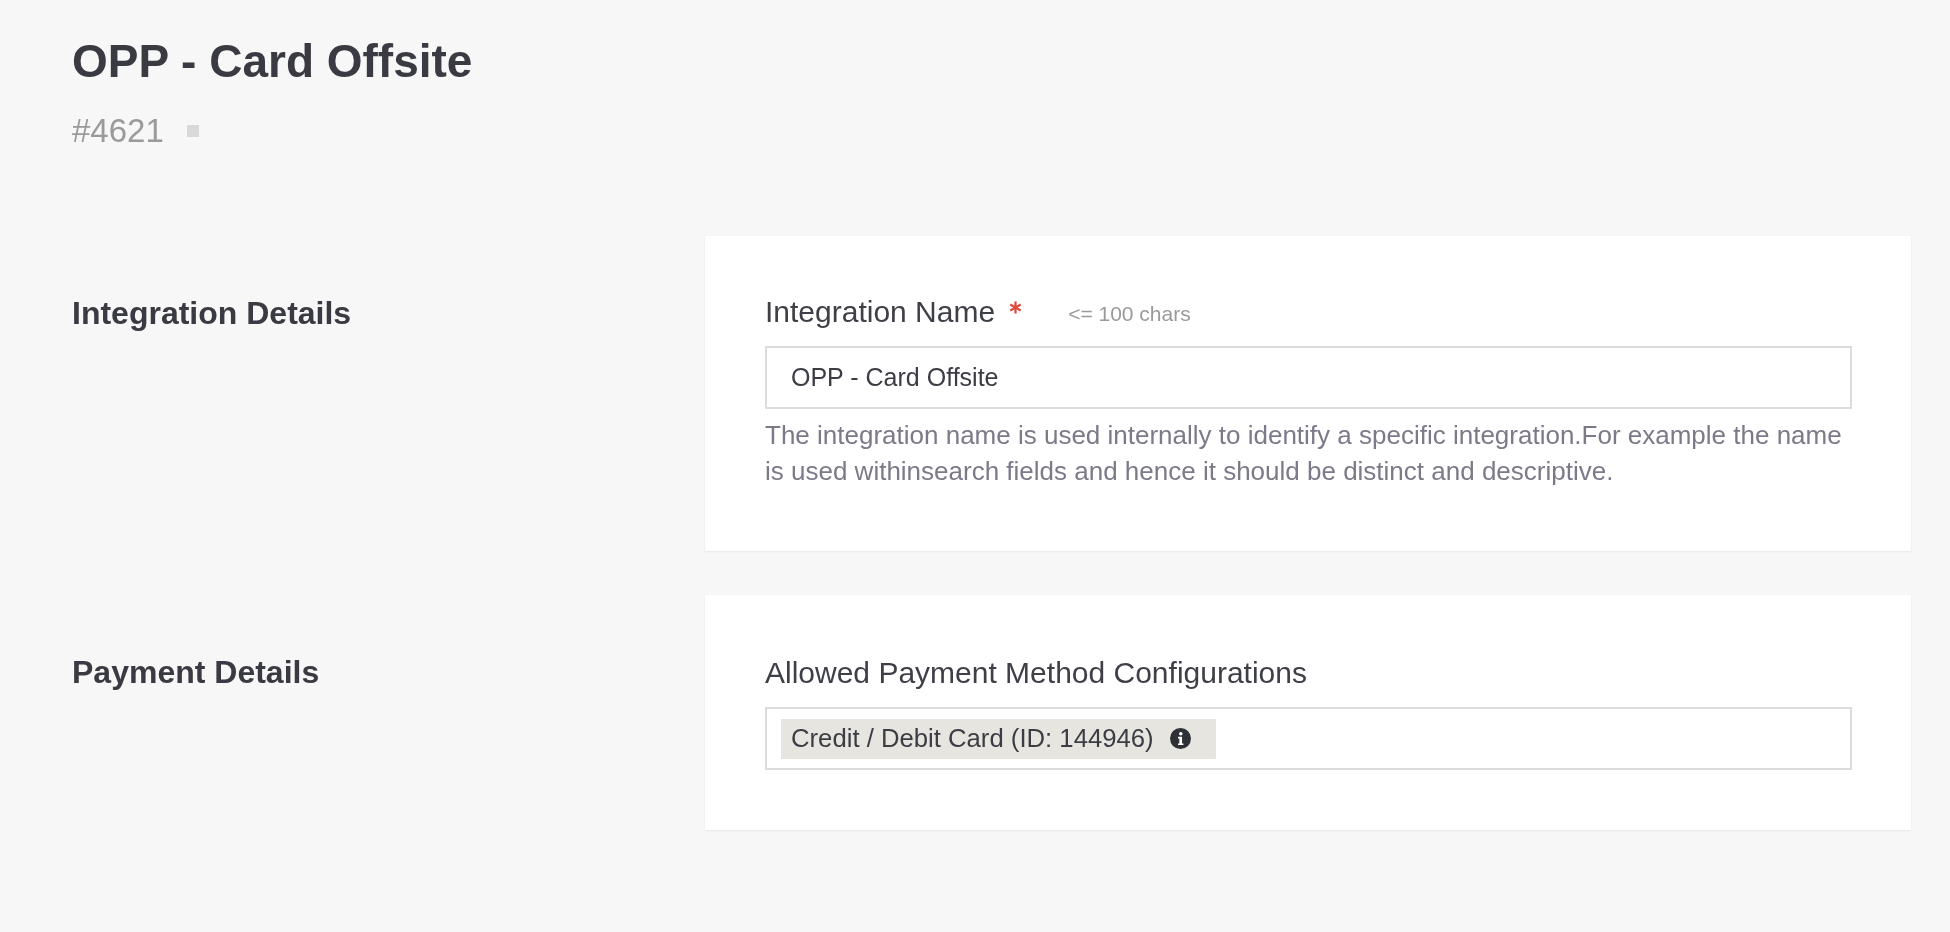 This screenshot has height=932, width=1950. What do you see at coordinates (212, 313) in the screenshot?
I see `section-heading: Integration Details` at bounding box center [212, 313].